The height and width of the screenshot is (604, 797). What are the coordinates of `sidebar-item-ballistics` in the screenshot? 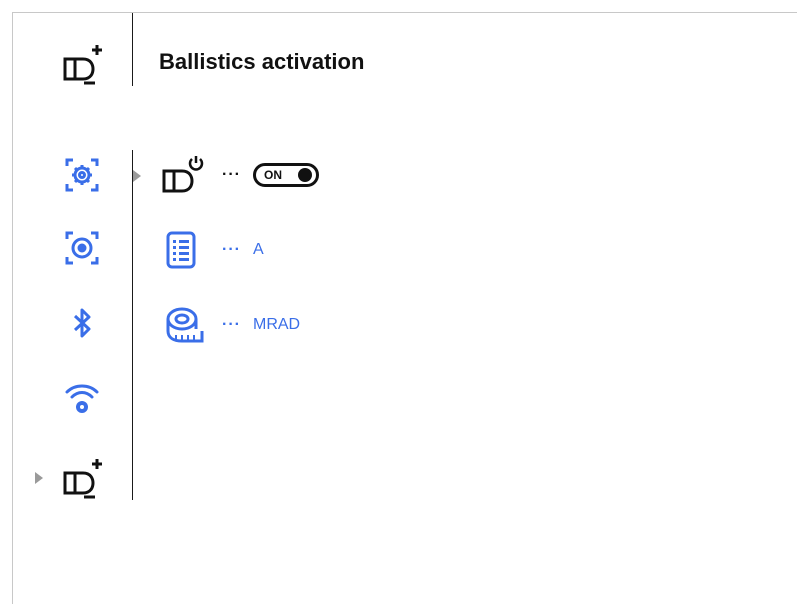 It's located at (83, 477).